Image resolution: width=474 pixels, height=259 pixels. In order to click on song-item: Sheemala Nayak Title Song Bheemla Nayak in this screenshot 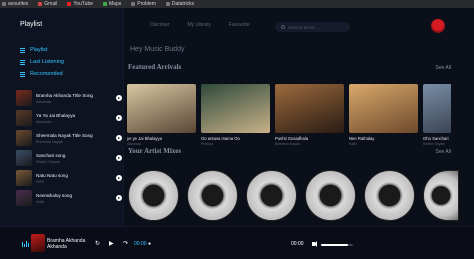, I will do `click(71, 138)`.